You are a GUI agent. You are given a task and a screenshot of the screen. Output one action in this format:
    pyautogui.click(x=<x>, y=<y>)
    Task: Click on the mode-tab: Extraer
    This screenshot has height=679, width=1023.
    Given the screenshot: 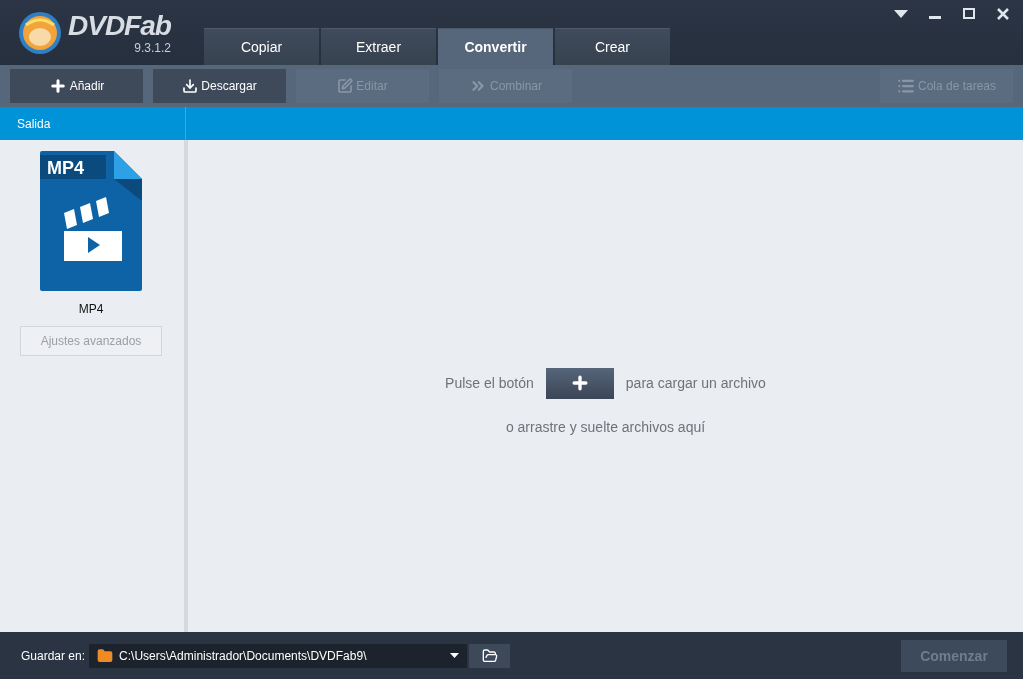 What is the action you would take?
    pyautogui.click(x=378, y=46)
    